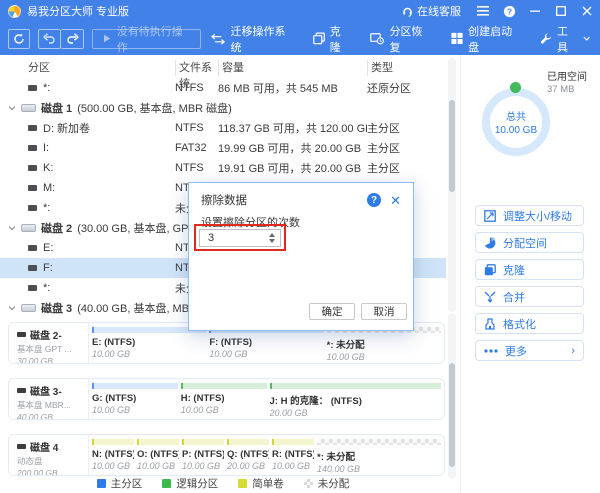 Image resolution: width=600 pixels, height=493 pixels. I want to click on primary-partition-swatch, so click(101, 483).